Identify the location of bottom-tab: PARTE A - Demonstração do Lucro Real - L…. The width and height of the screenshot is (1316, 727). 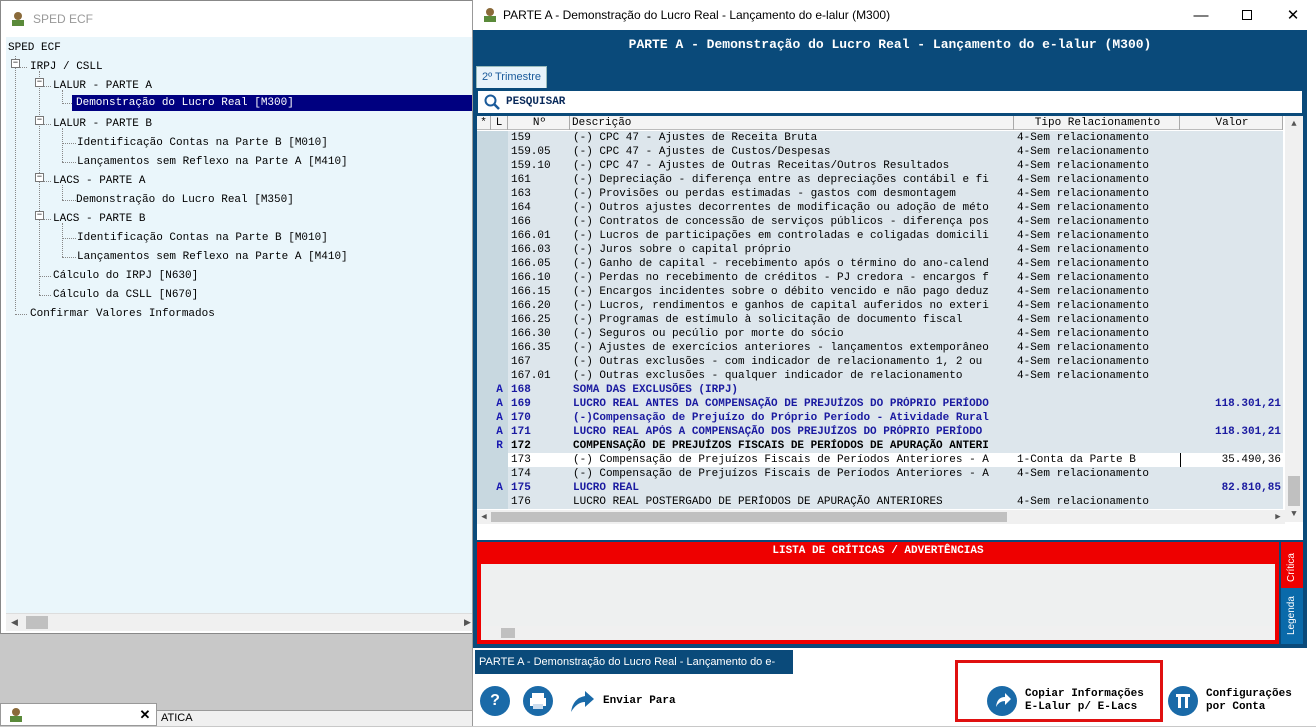
(634, 671).